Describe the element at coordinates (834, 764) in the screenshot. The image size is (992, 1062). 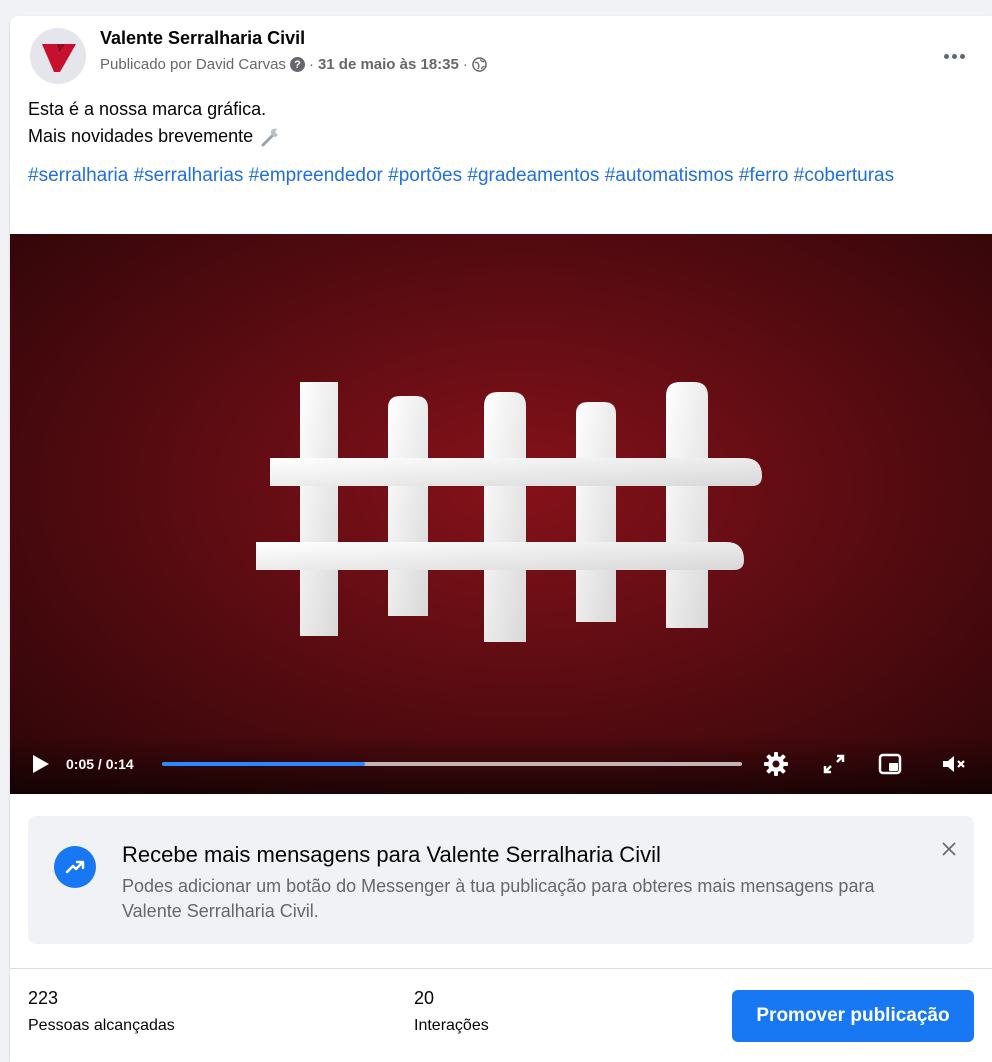
I see `fullscreen-icon` at that location.